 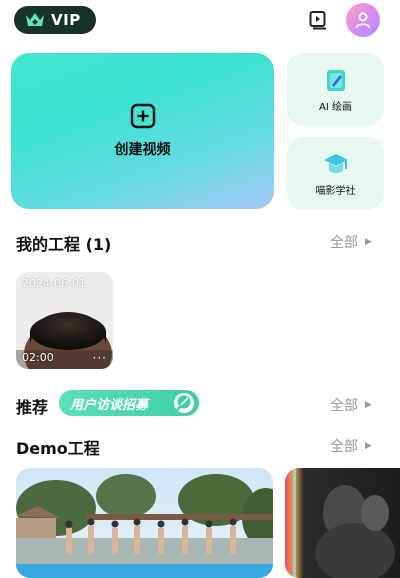 What do you see at coordinates (335, 173) in the screenshot?
I see `school-card: 喵影学社` at bounding box center [335, 173].